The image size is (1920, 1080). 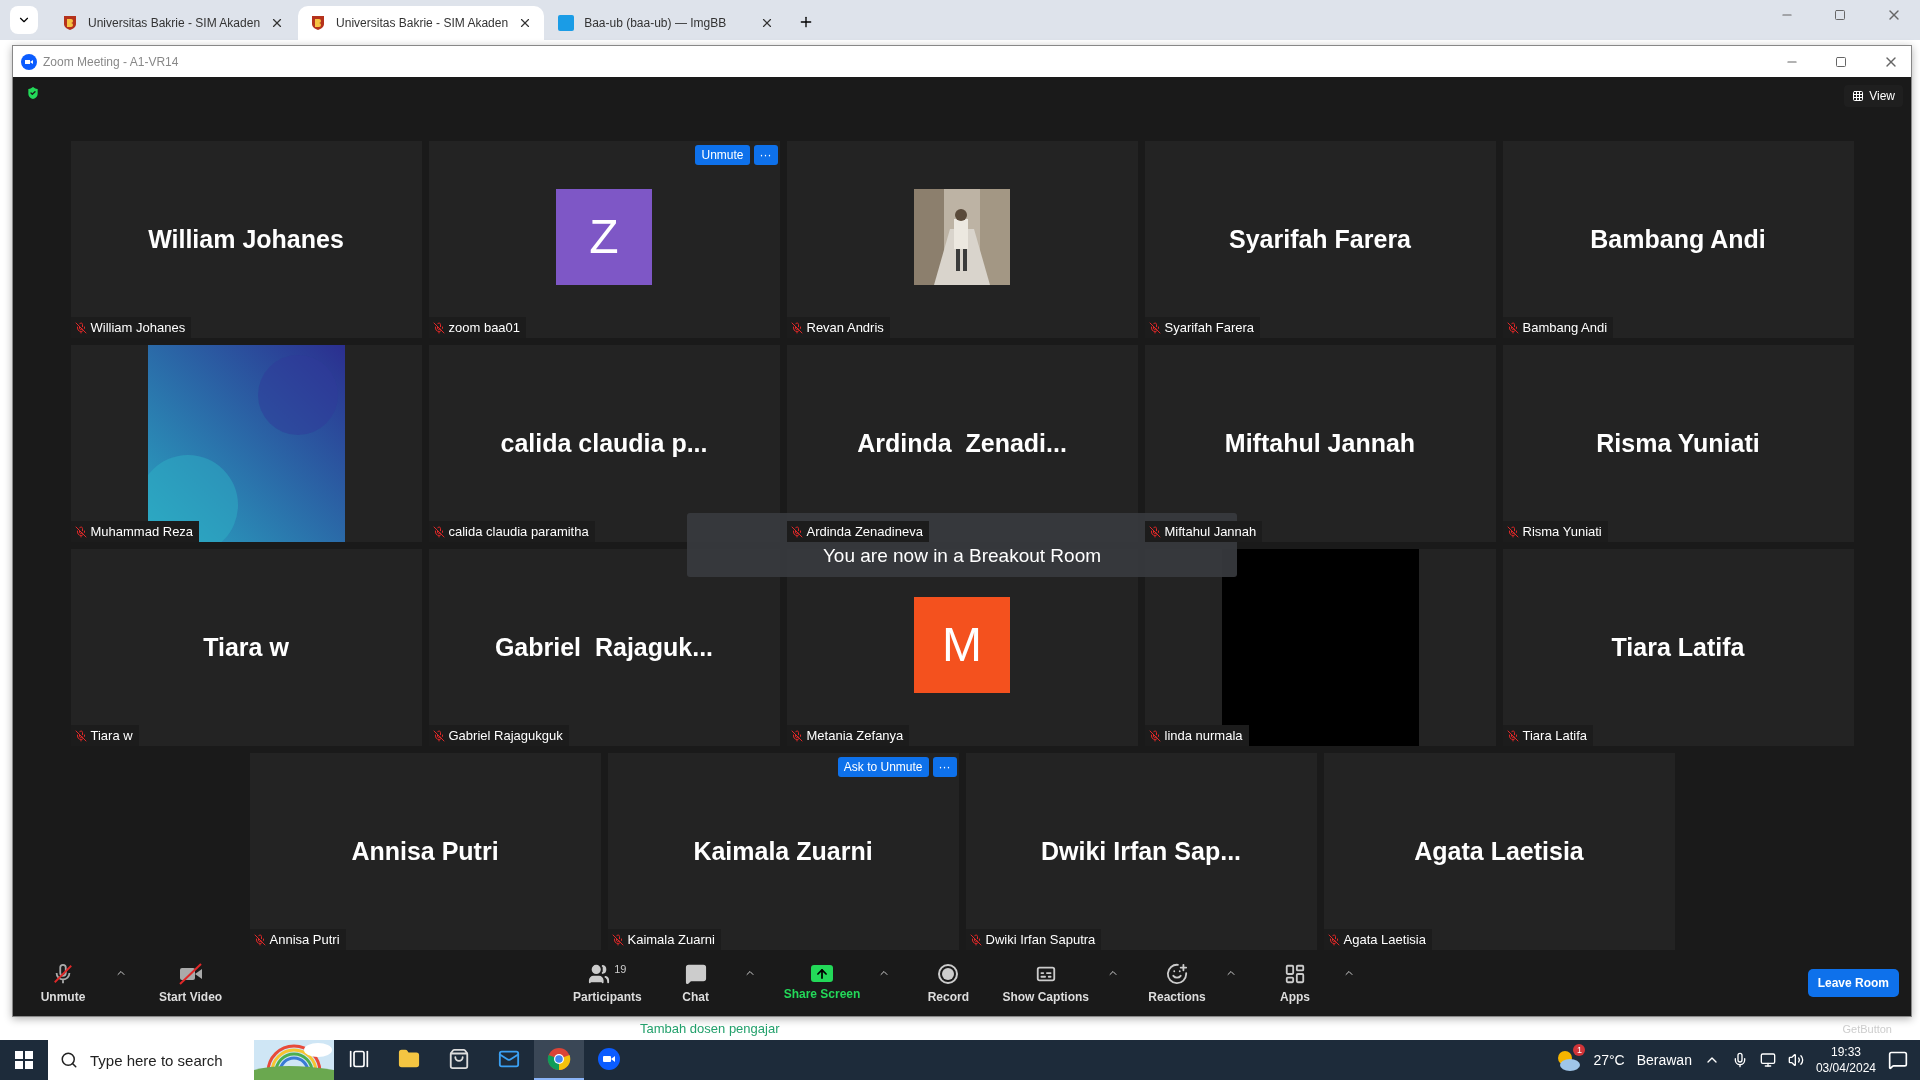 What do you see at coordinates (477, 327) in the screenshot?
I see `name-label: zoom baa01` at bounding box center [477, 327].